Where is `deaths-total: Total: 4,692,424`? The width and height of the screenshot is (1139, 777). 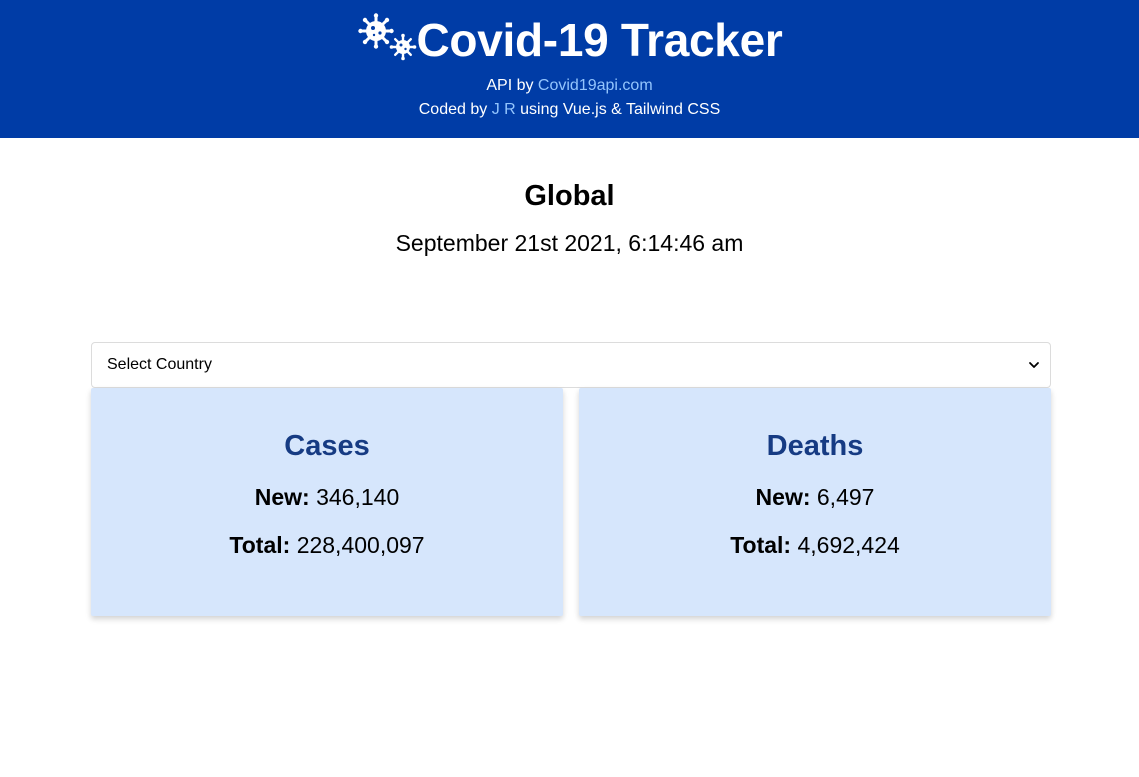
deaths-total: Total: 4,692,424 is located at coordinates (815, 545).